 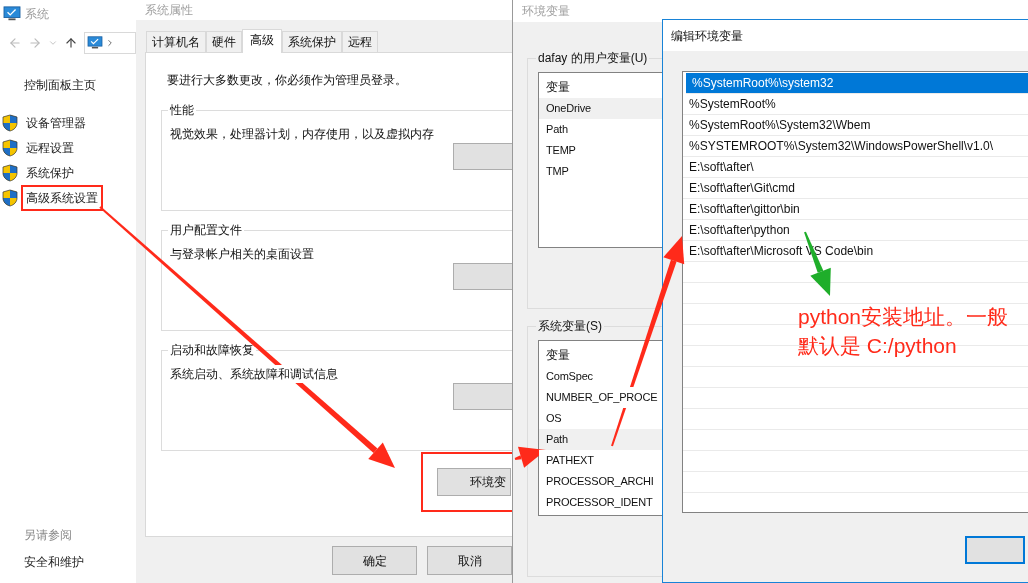 I want to click on task-link: 远程设置, so click(x=50, y=147).